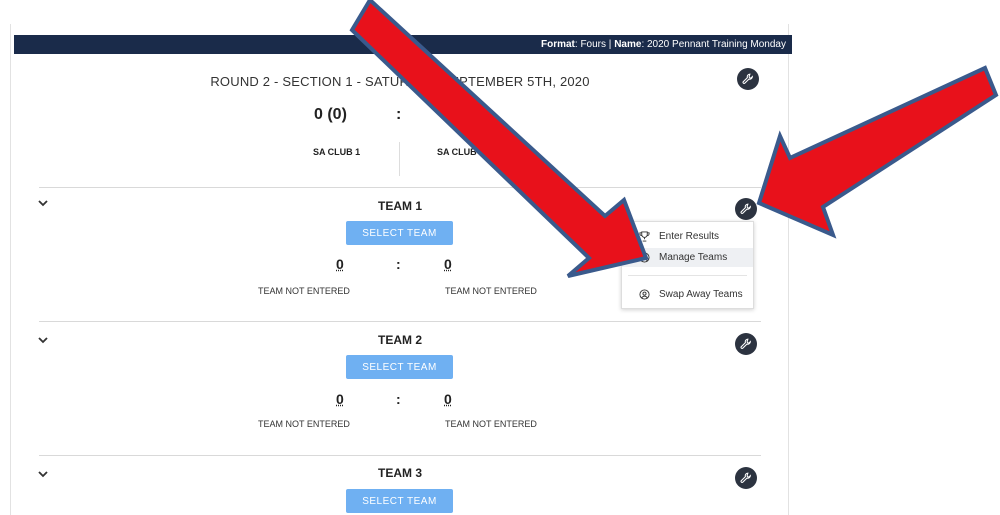 This screenshot has width=1000, height=515. What do you see at coordinates (398, 264) in the screenshot?
I see `team-1-score-colon: :` at bounding box center [398, 264].